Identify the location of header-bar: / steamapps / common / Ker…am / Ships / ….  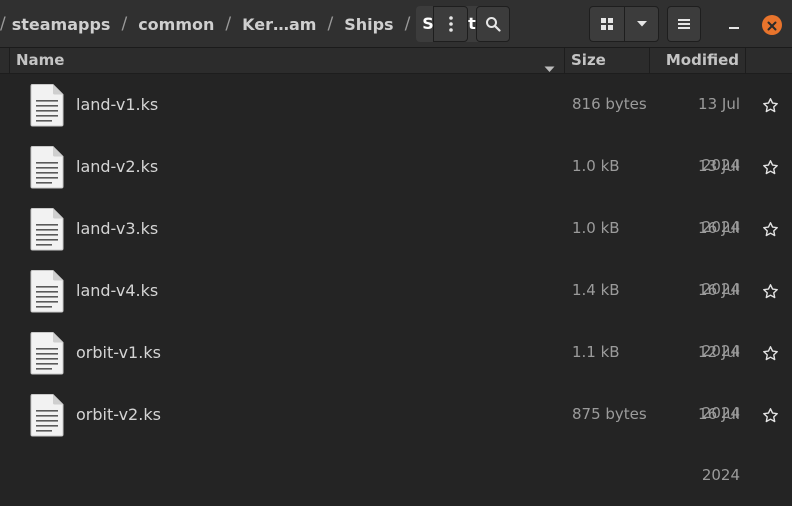
(396, 24).